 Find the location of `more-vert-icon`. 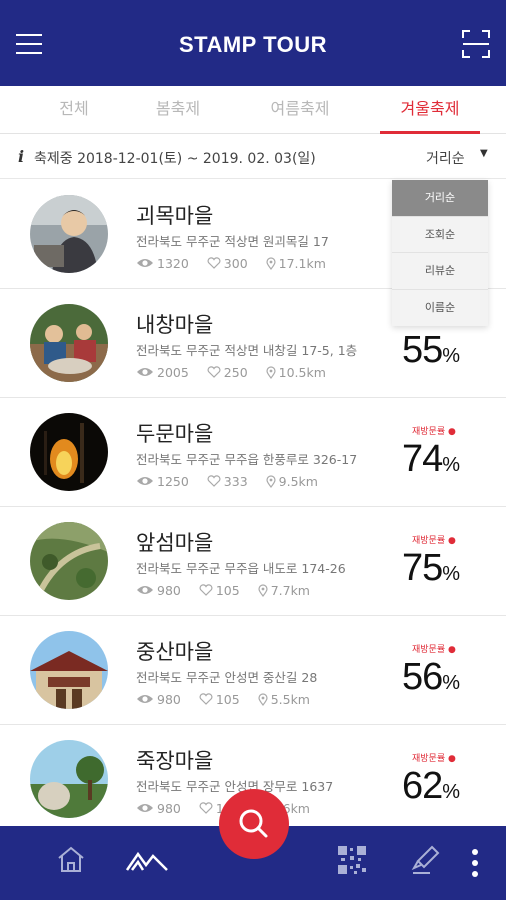

more-vert-icon is located at coordinates (475, 863).